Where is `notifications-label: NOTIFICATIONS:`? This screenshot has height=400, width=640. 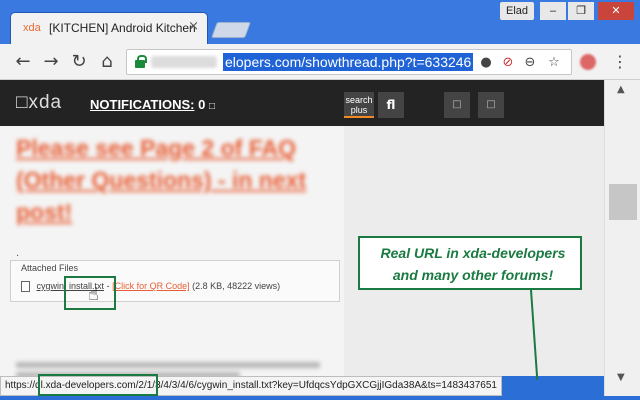 notifications-label: NOTIFICATIONS: is located at coordinates (142, 104).